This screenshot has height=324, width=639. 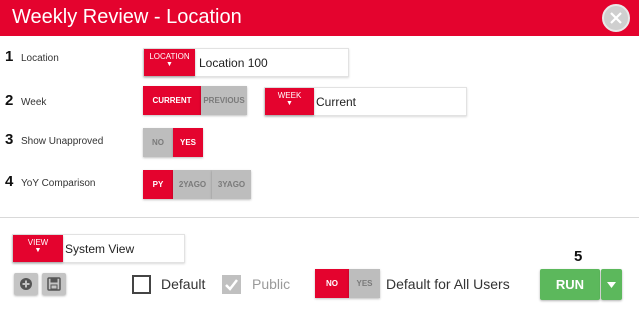 What do you see at coordinates (169, 56) in the screenshot?
I see `location-tag-label: LOCATION` at bounding box center [169, 56].